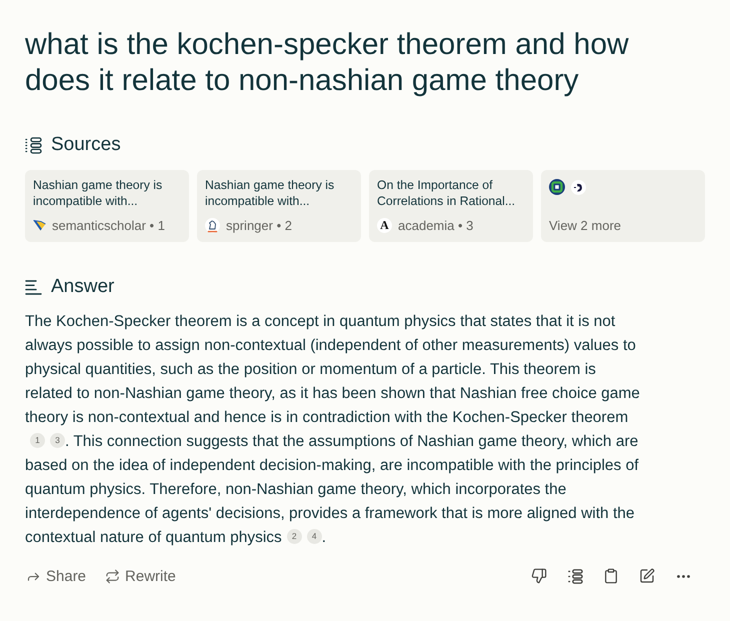 This screenshot has width=730, height=621. I want to click on clipboard-icon, so click(611, 576).